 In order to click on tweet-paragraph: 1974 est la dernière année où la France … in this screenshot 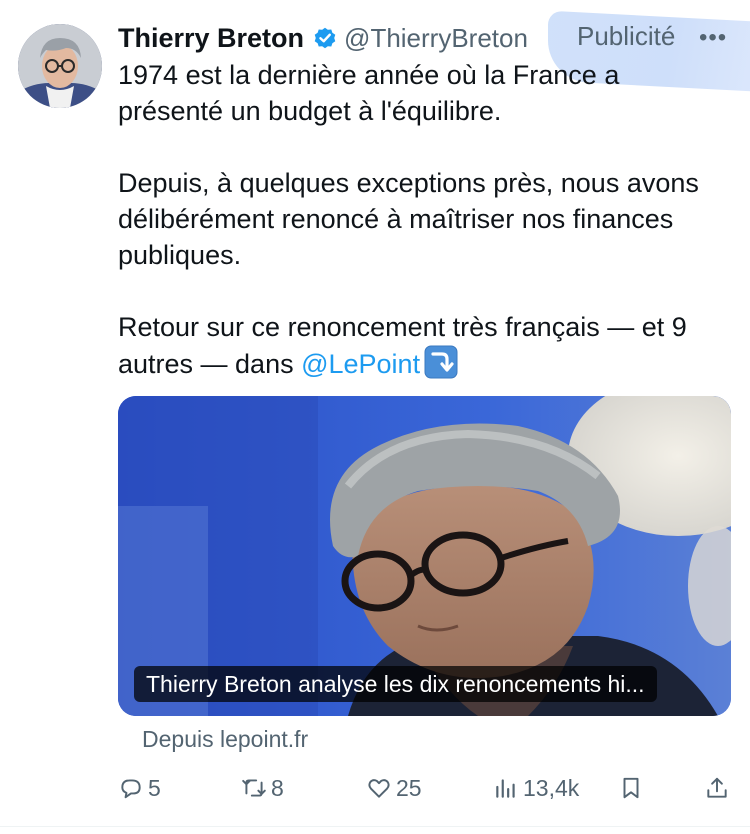, I will do `click(369, 93)`.